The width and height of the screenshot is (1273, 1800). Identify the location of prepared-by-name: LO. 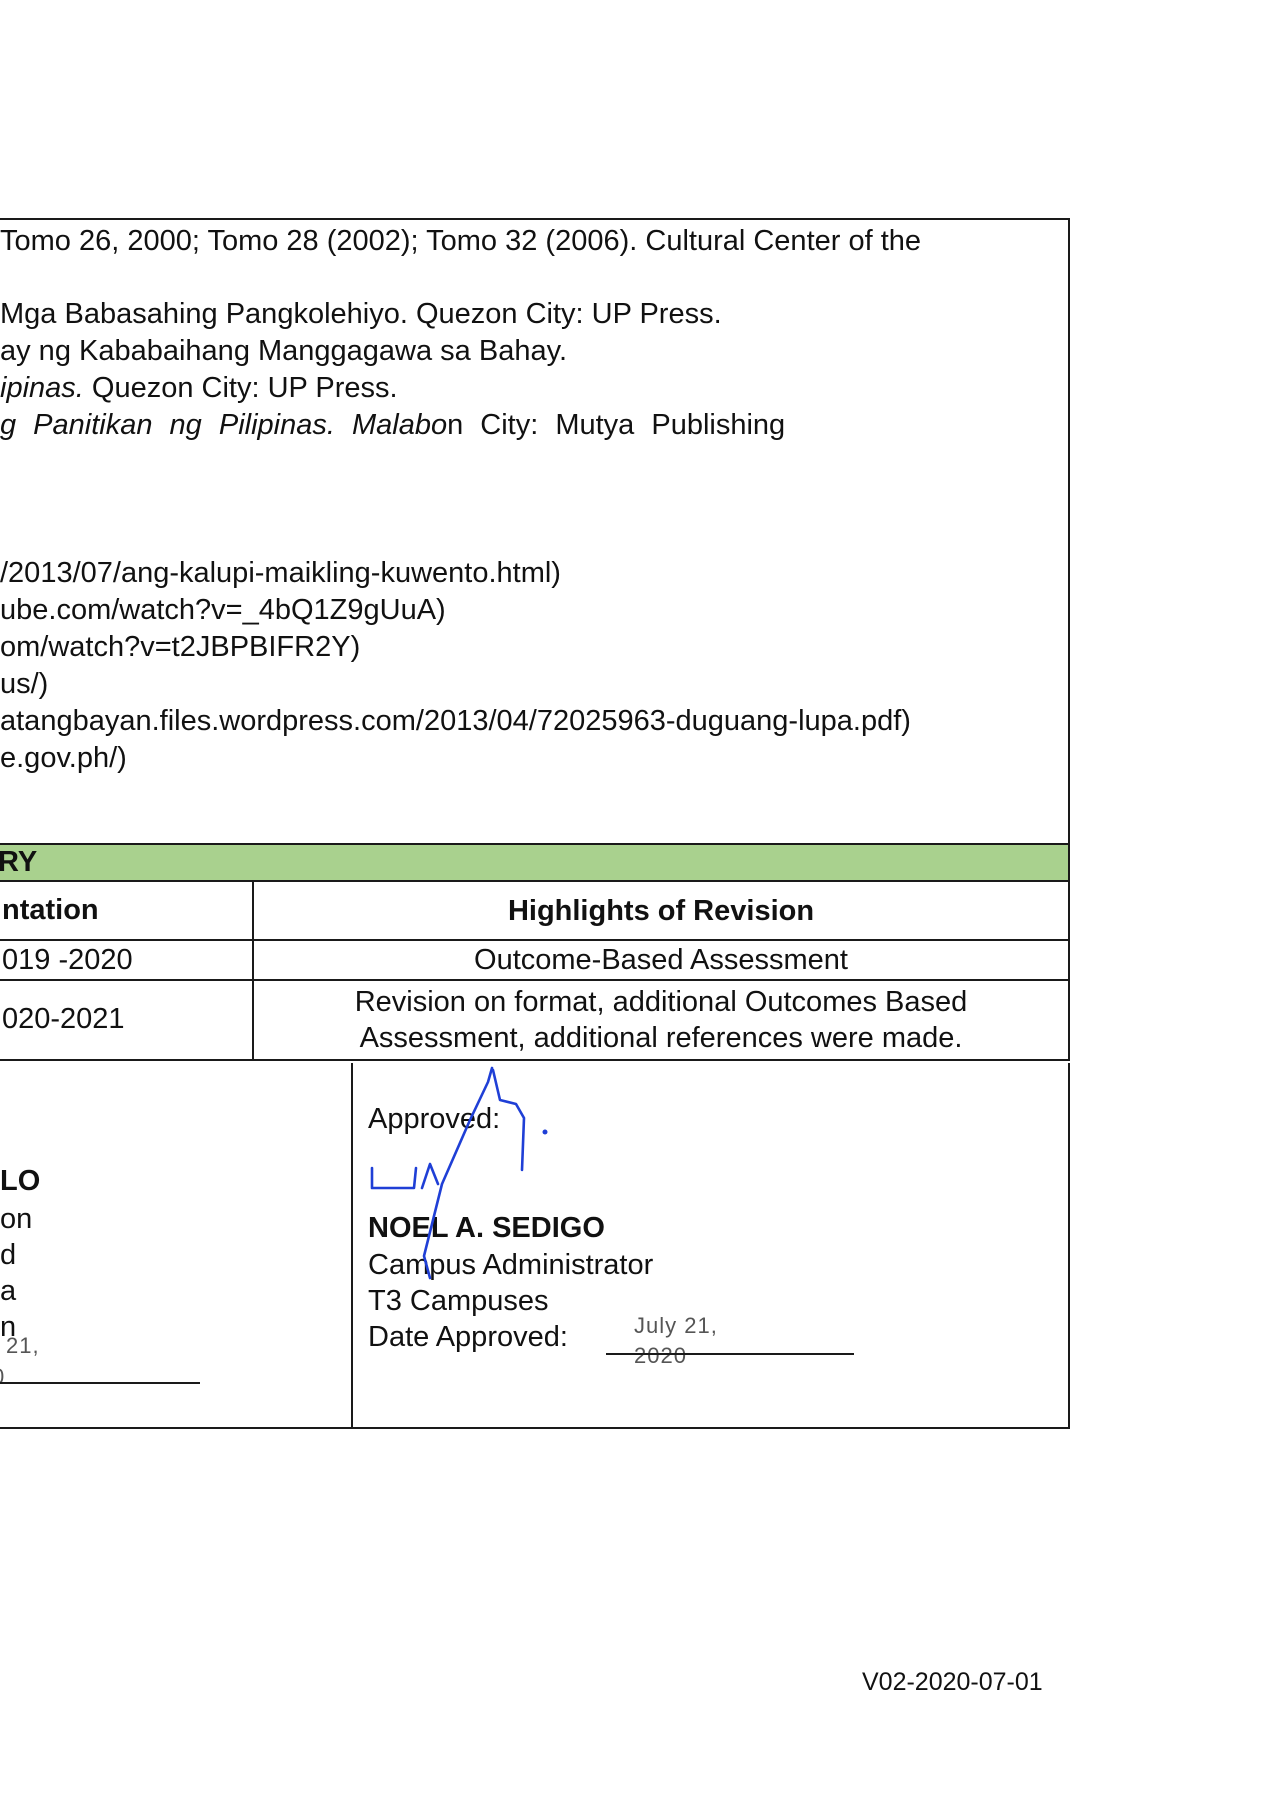
(20, 1181).